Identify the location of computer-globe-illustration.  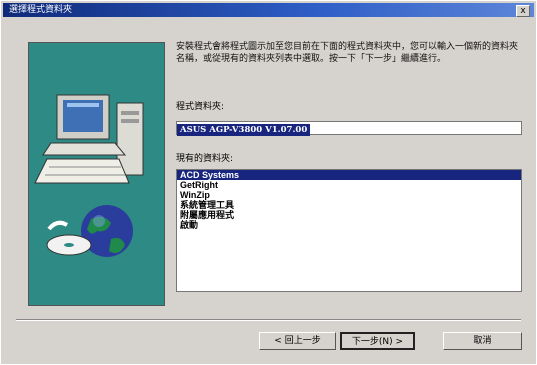
(89, 175).